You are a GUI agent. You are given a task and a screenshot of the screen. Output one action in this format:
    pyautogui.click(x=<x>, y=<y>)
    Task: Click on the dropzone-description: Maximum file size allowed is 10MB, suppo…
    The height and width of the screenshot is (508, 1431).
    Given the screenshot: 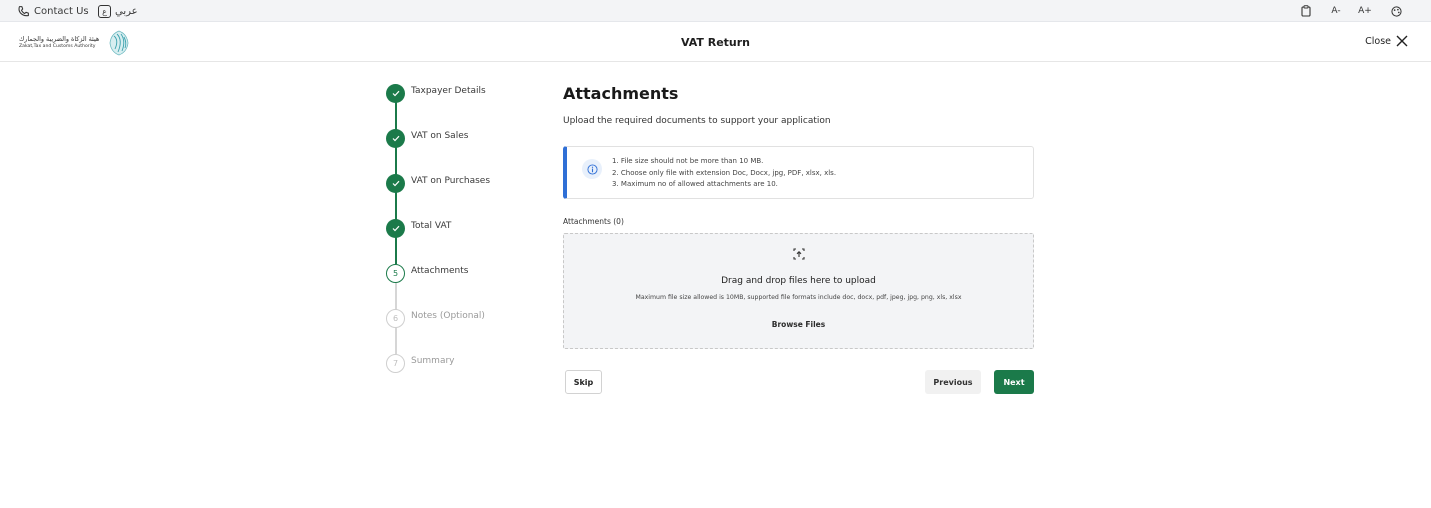 What is the action you would take?
    pyautogui.click(x=798, y=297)
    